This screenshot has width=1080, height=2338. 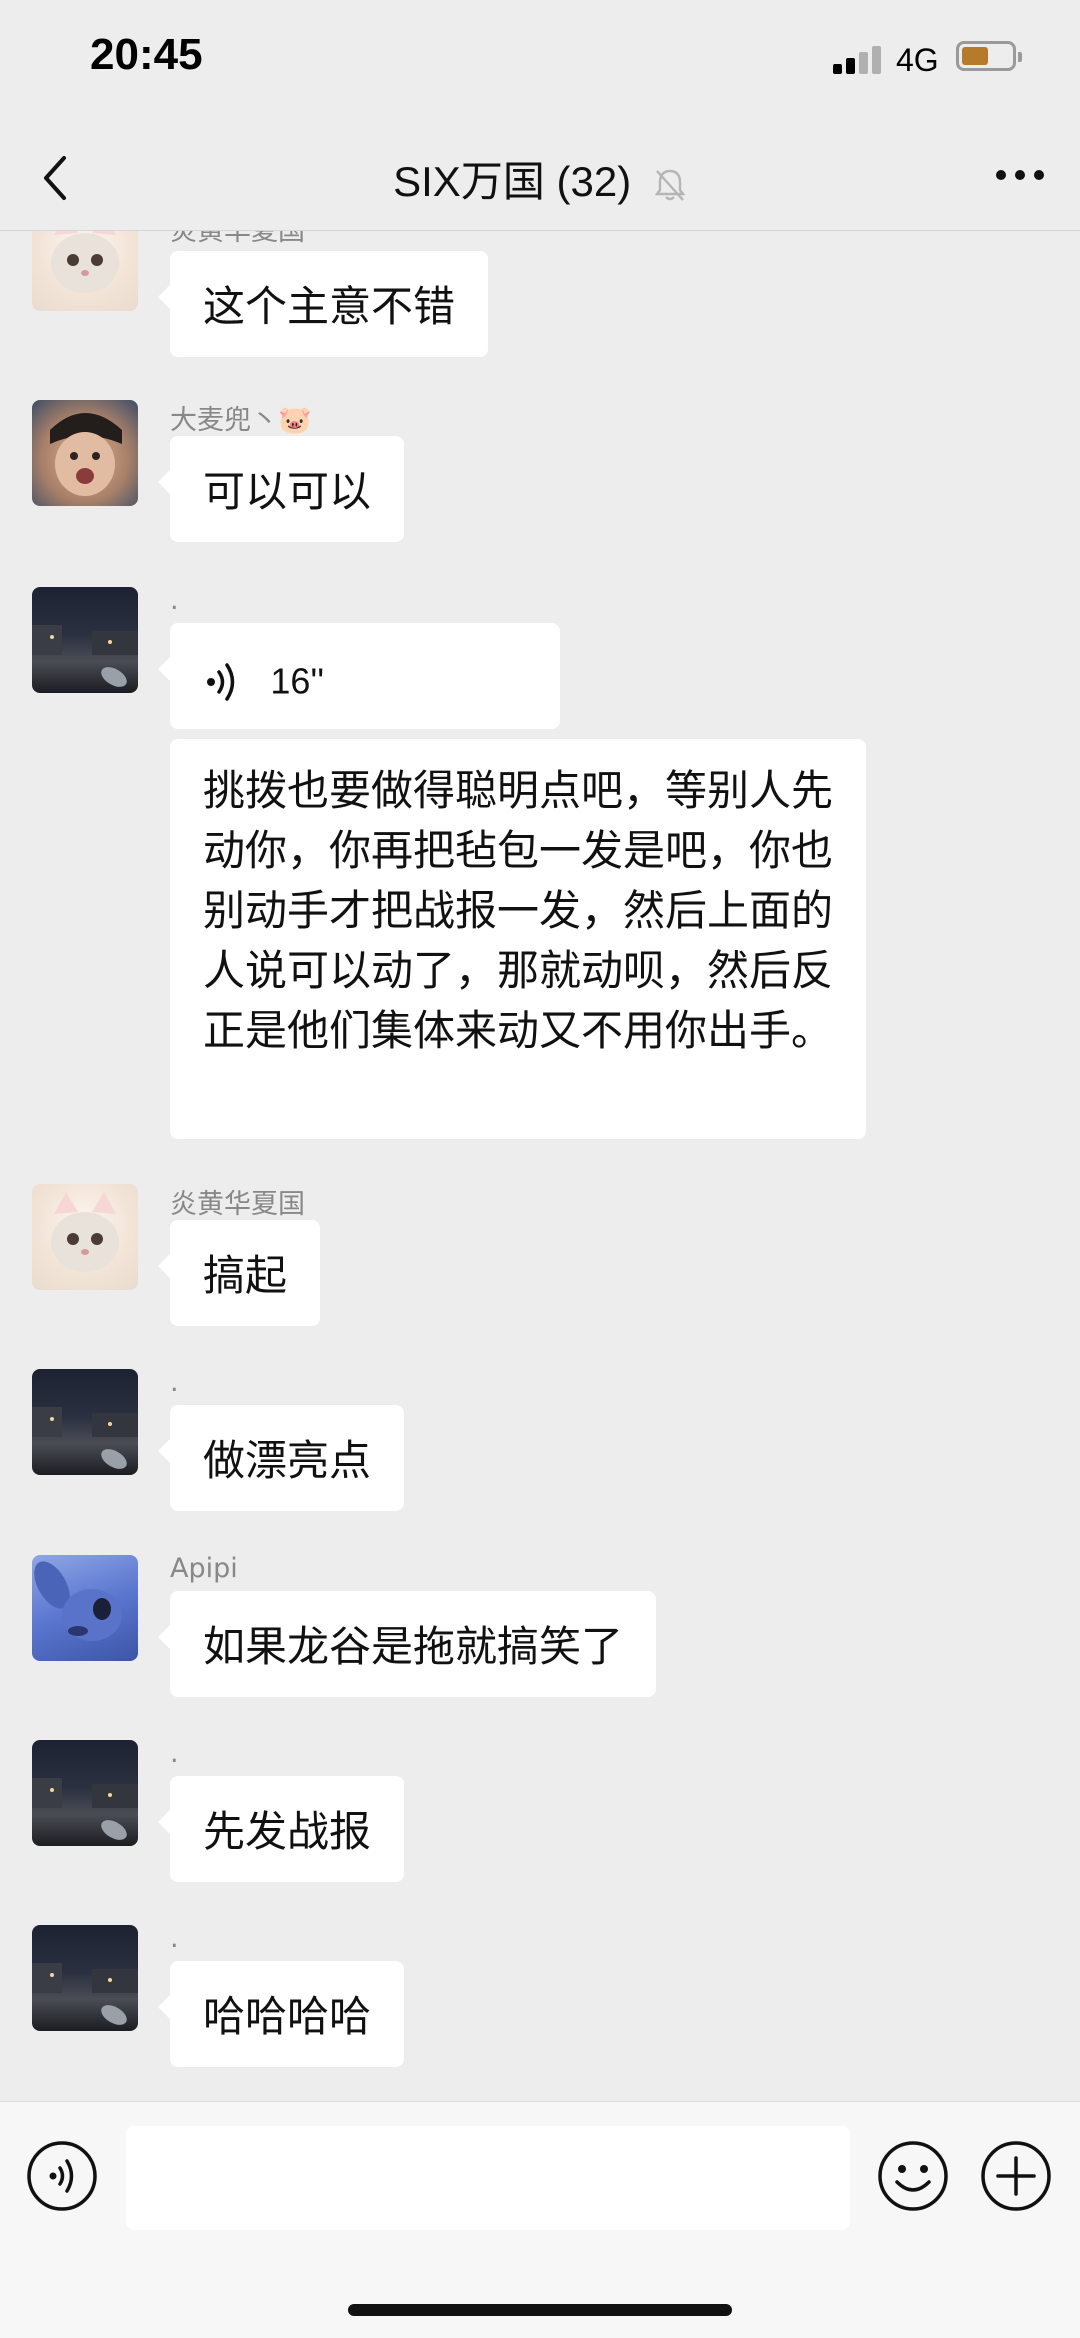 What do you see at coordinates (281, 489) in the screenshot?
I see `message-bubble: 可以可以` at bounding box center [281, 489].